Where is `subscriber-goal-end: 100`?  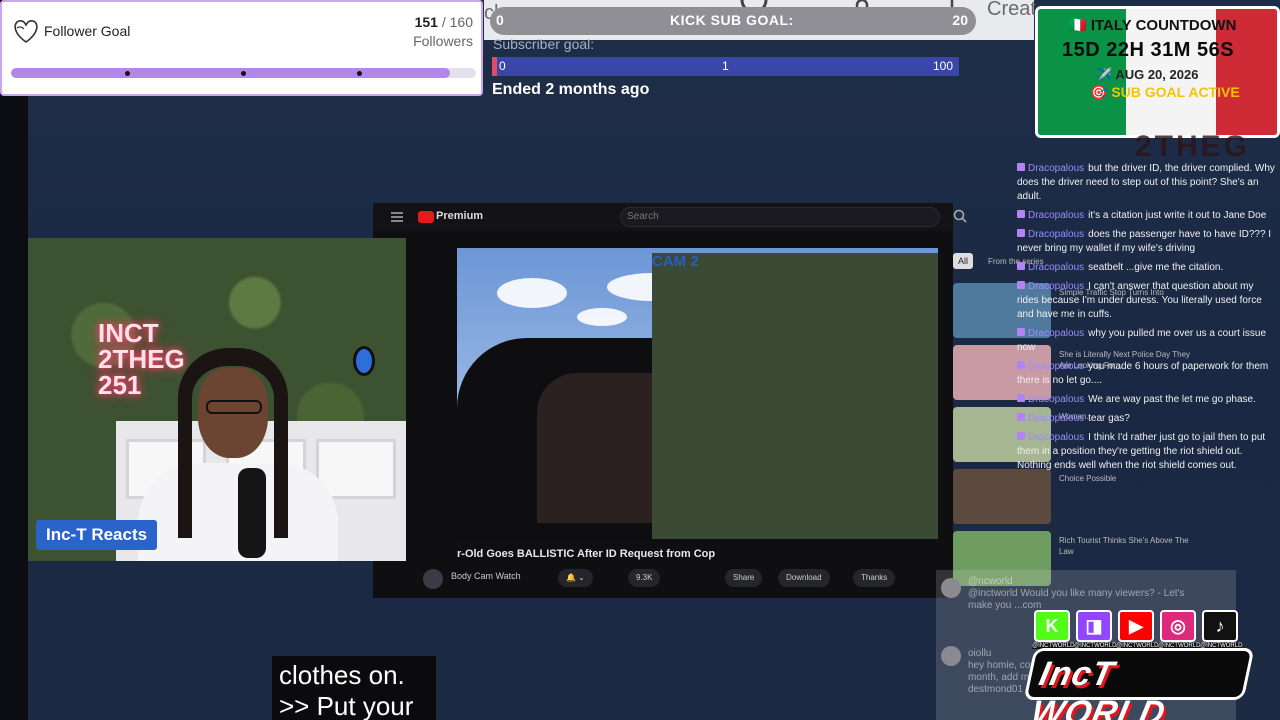
subscriber-goal-end: 100 is located at coordinates (942, 66).